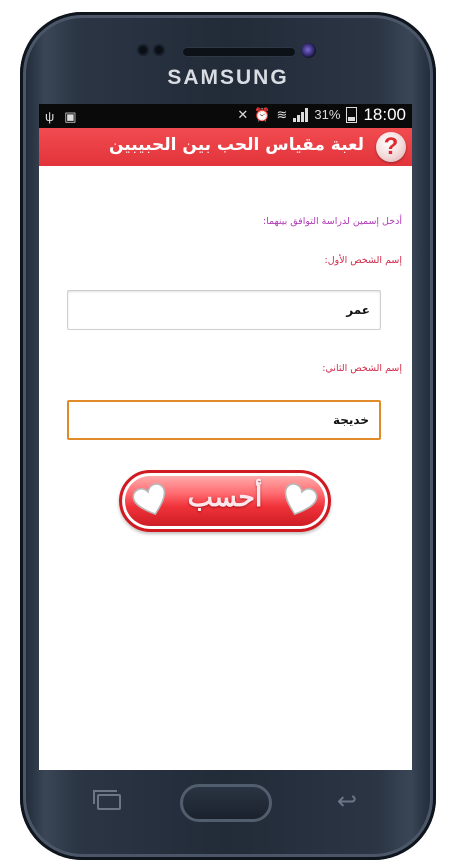 The height and width of the screenshot is (867, 456). I want to click on help-icon: ?, so click(391, 147).